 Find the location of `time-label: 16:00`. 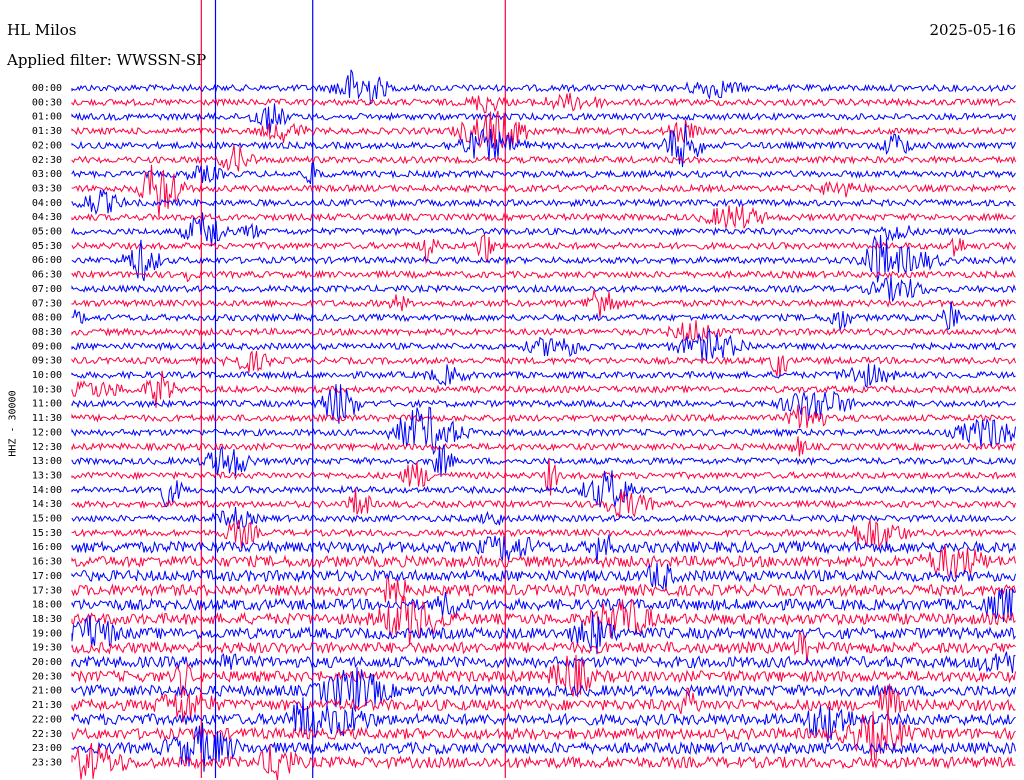

time-label: 16:00 is located at coordinates (47, 547).